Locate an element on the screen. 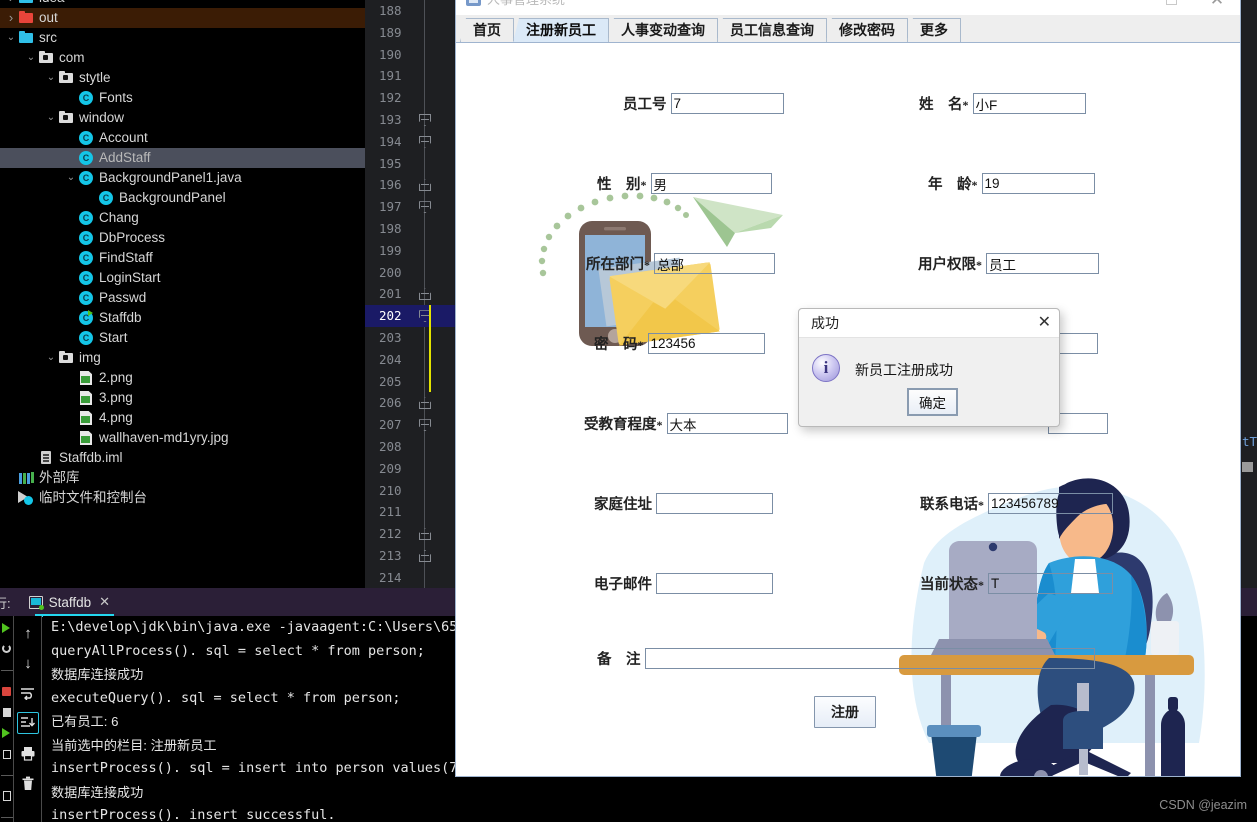 The height and width of the screenshot is (822, 1257). gutter-line-196: 196 is located at coordinates (410, 185).